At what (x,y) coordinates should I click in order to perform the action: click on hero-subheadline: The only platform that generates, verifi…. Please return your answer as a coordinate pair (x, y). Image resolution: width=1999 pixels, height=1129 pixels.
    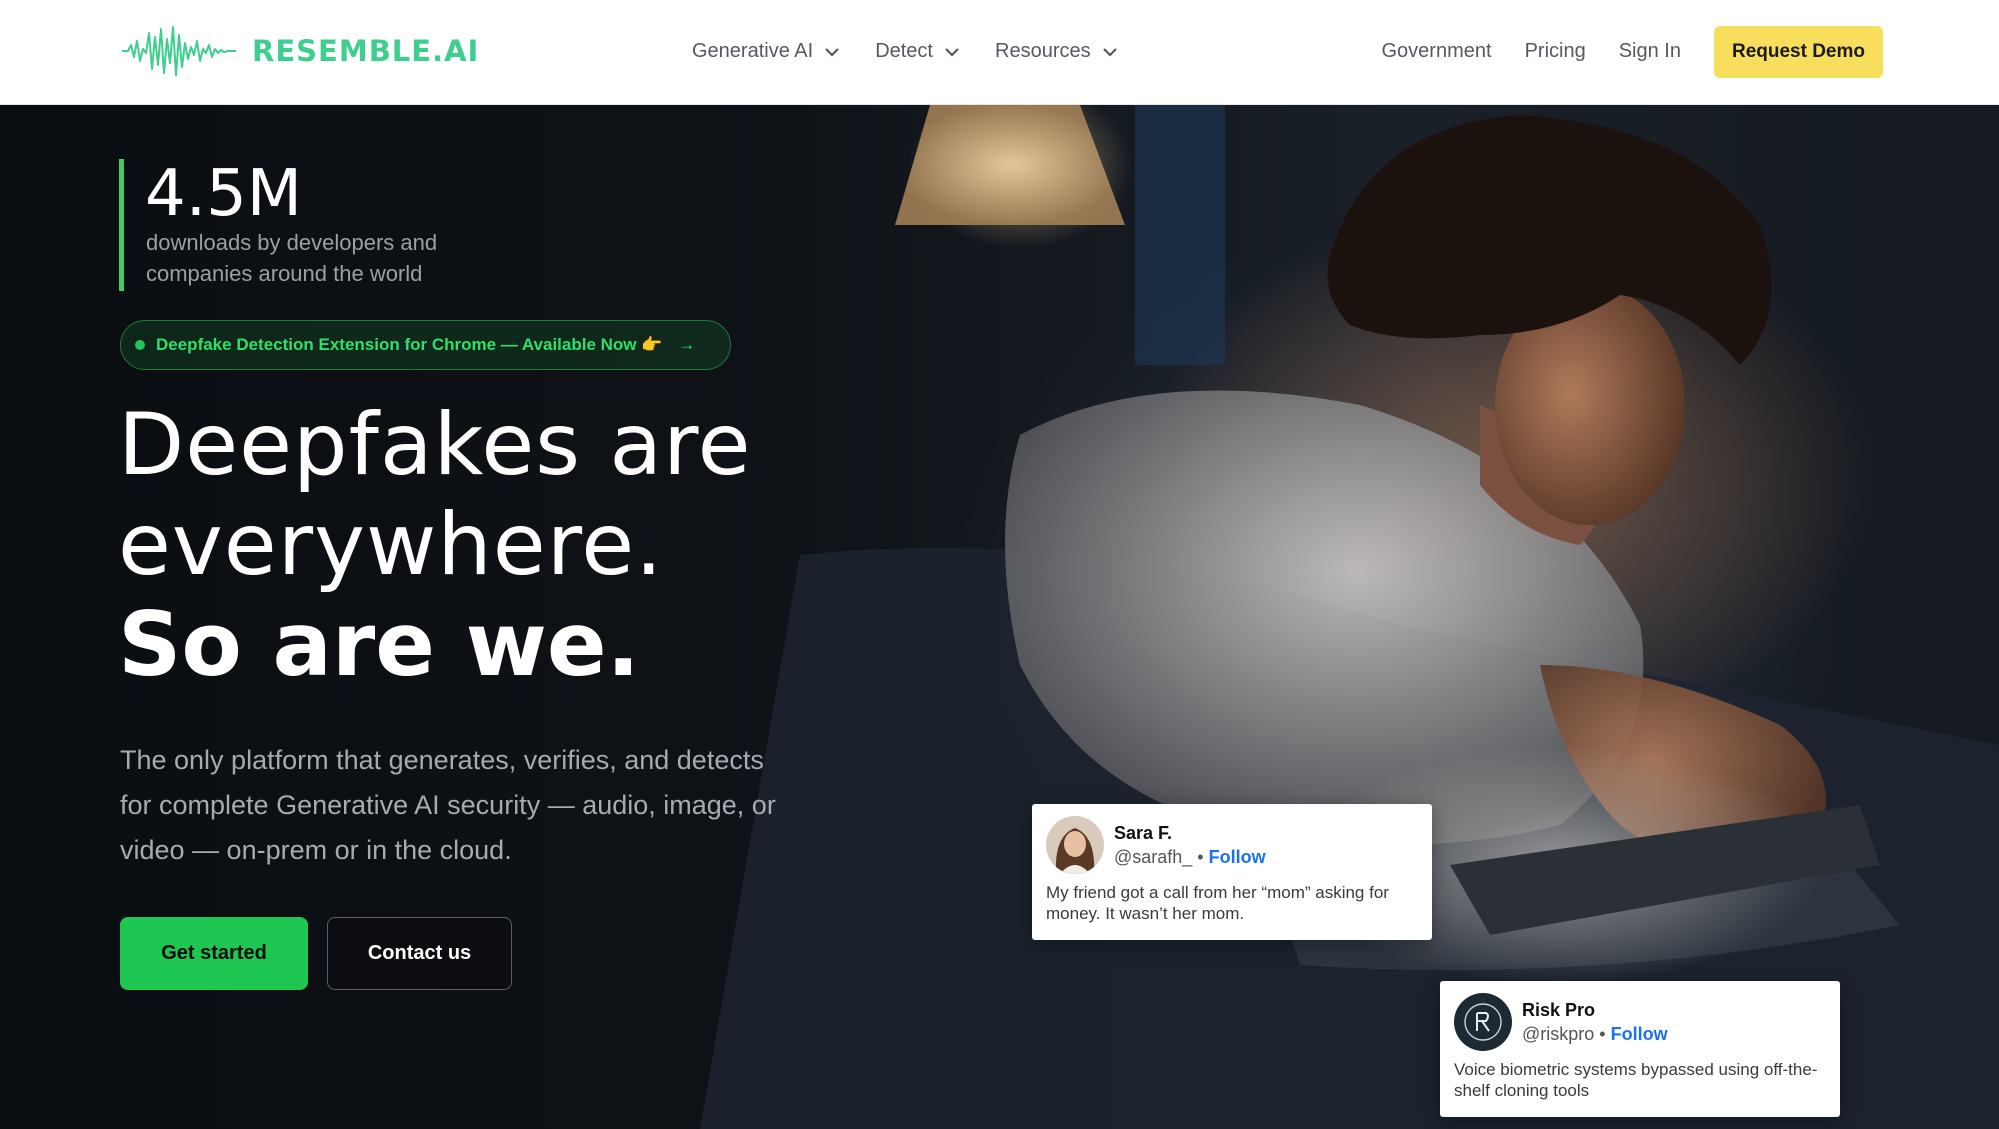
    Looking at the image, I should click on (448, 805).